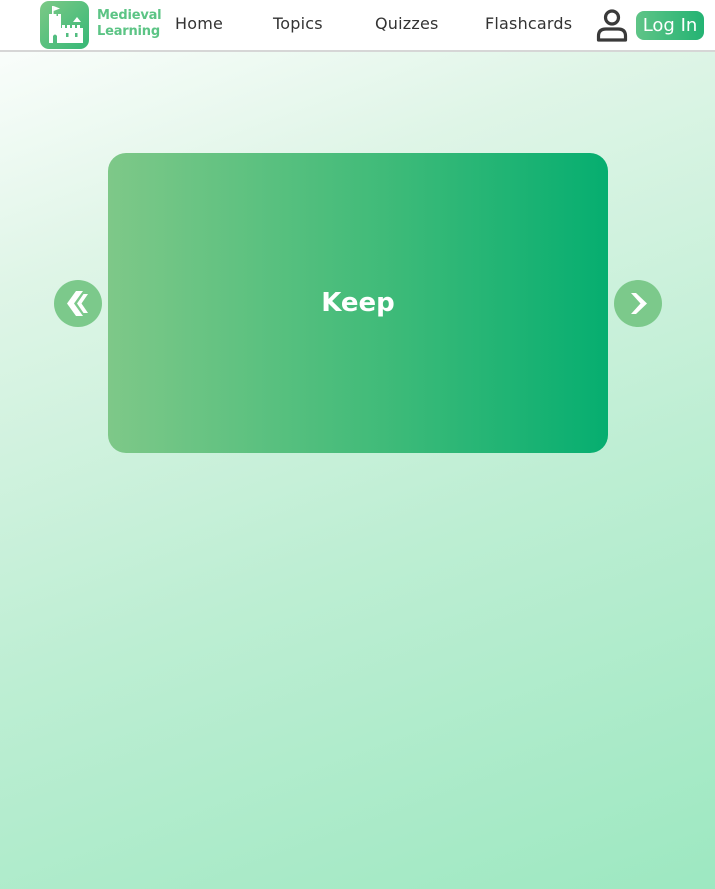  I want to click on chevron-right-icon, so click(639, 303).